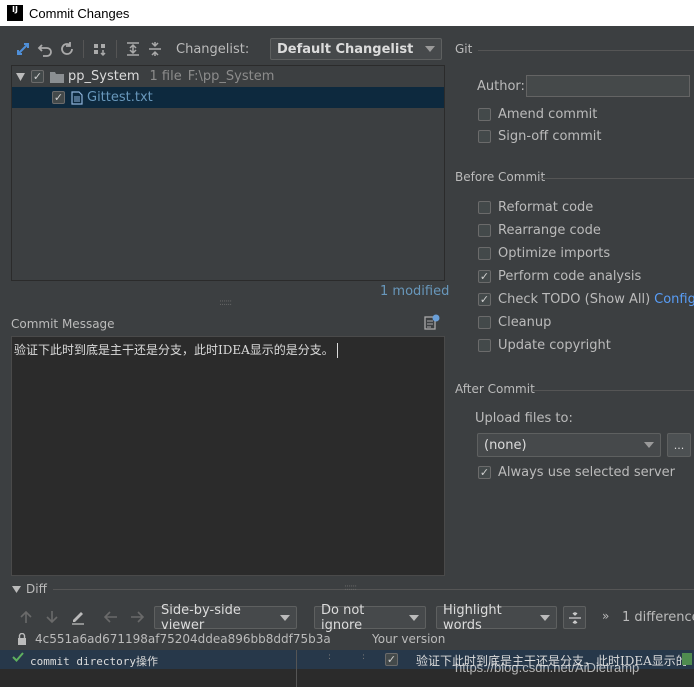  What do you see at coordinates (587, 472) in the screenshot?
I see `always-use-server-label: Always use selected server` at bounding box center [587, 472].